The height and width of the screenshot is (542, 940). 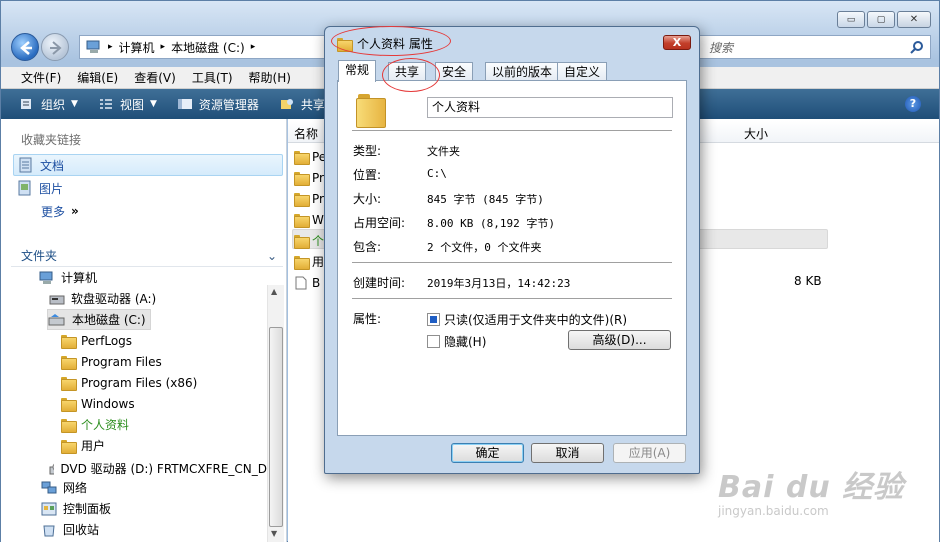 I want to click on back-arrow-icon, so click(x=26, y=48).